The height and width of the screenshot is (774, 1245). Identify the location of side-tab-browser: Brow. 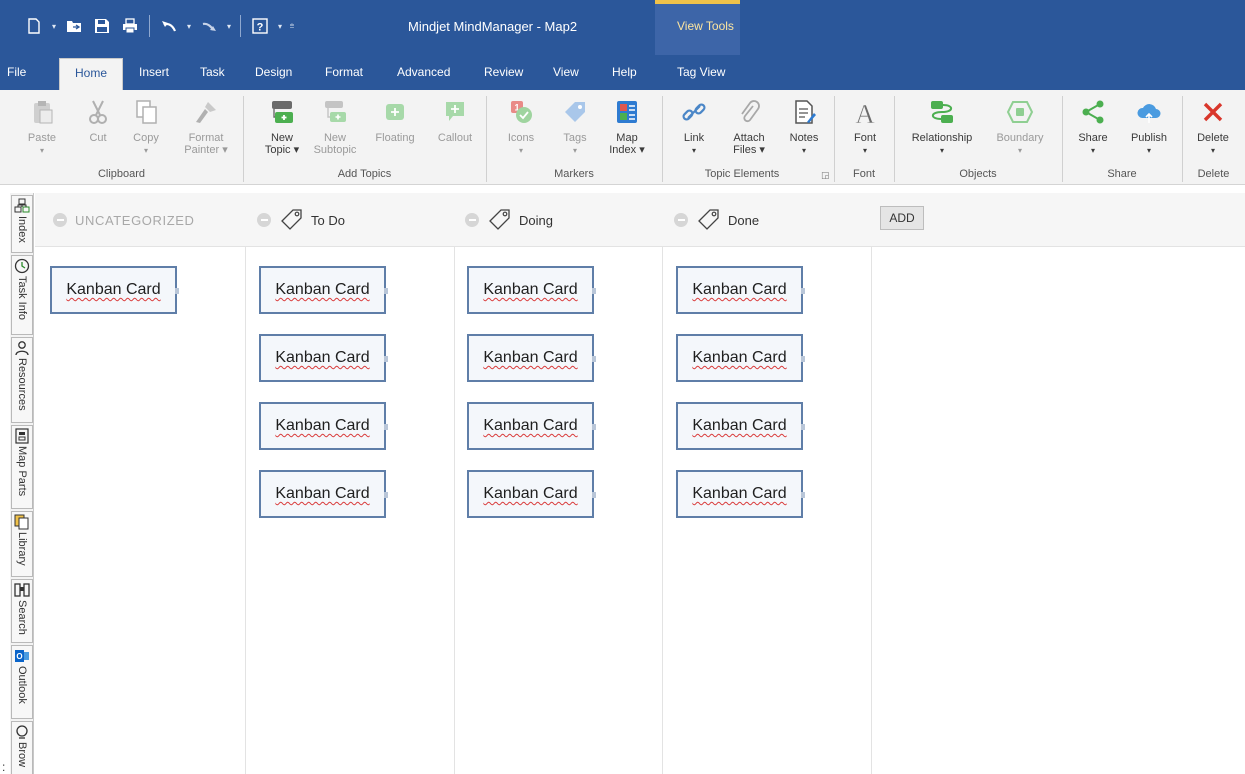
(22, 747).